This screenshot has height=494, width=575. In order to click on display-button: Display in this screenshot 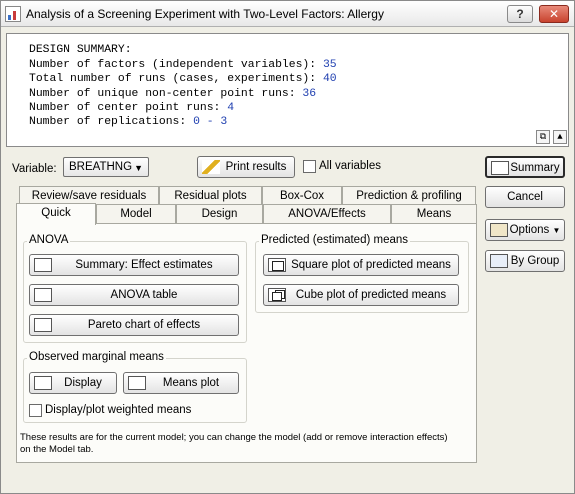, I will do `click(73, 383)`.